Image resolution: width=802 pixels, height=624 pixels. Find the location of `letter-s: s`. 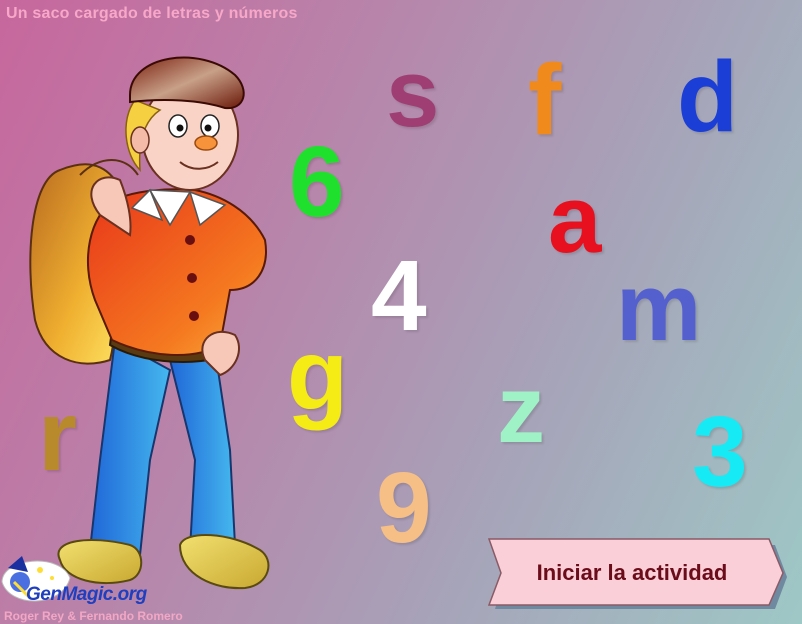

letter-s: s is located at coordinates (413, 93).